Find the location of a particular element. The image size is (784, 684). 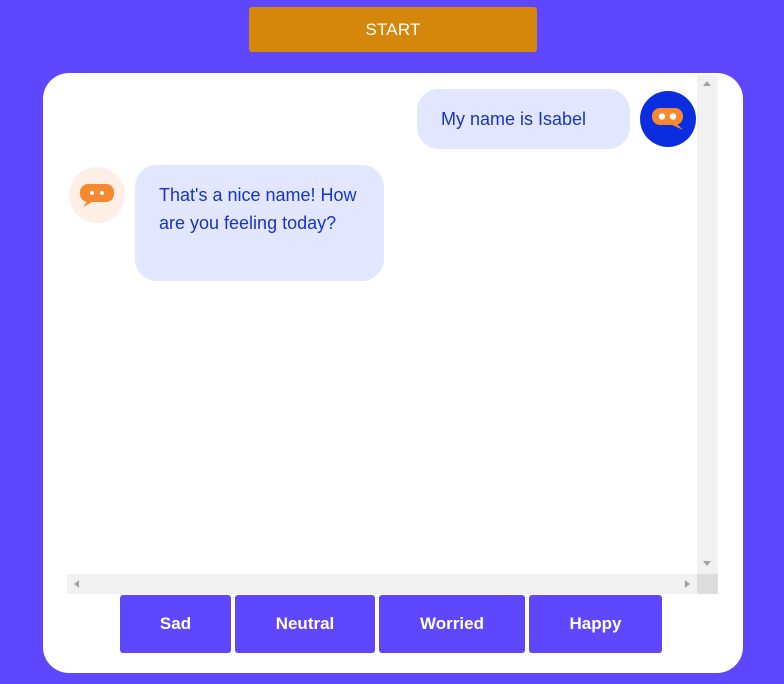

option-worried-button: Worried is located at coordinates (452, 624).